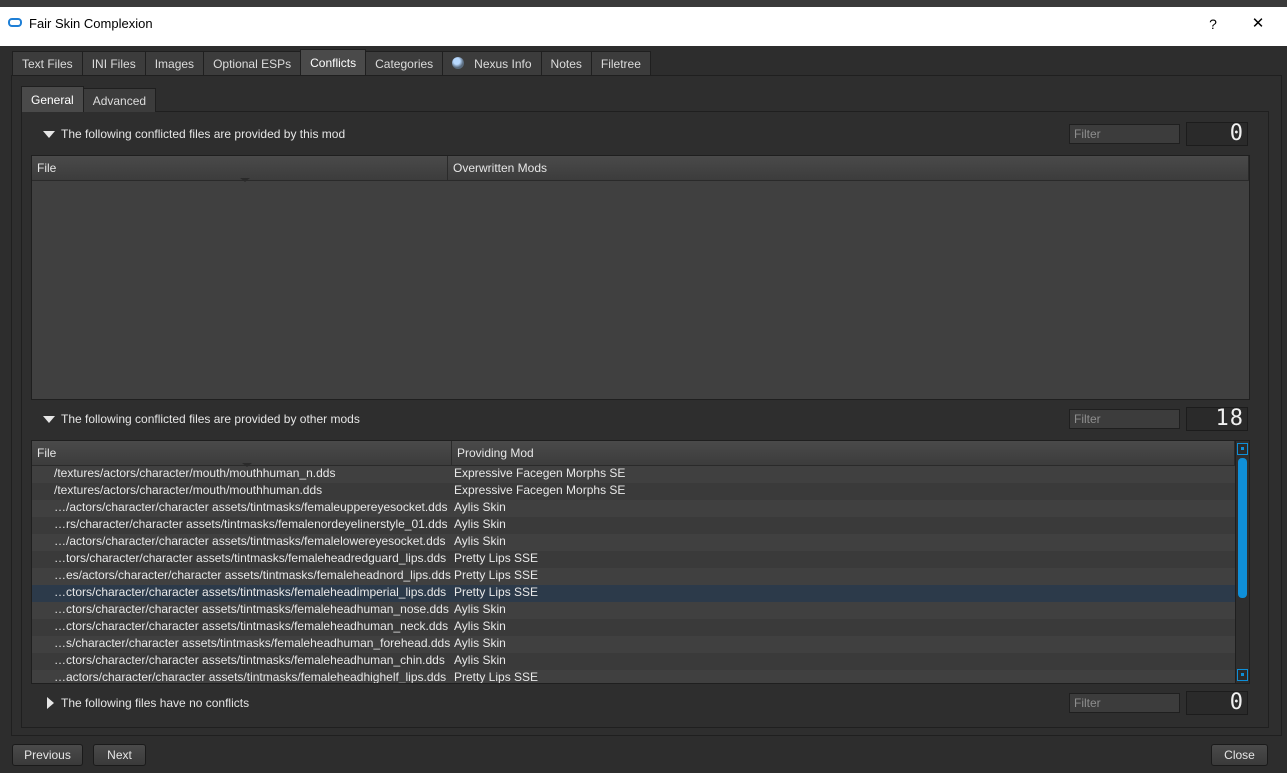  I want to click on close-window-button: ✕, so click(1258, 24).